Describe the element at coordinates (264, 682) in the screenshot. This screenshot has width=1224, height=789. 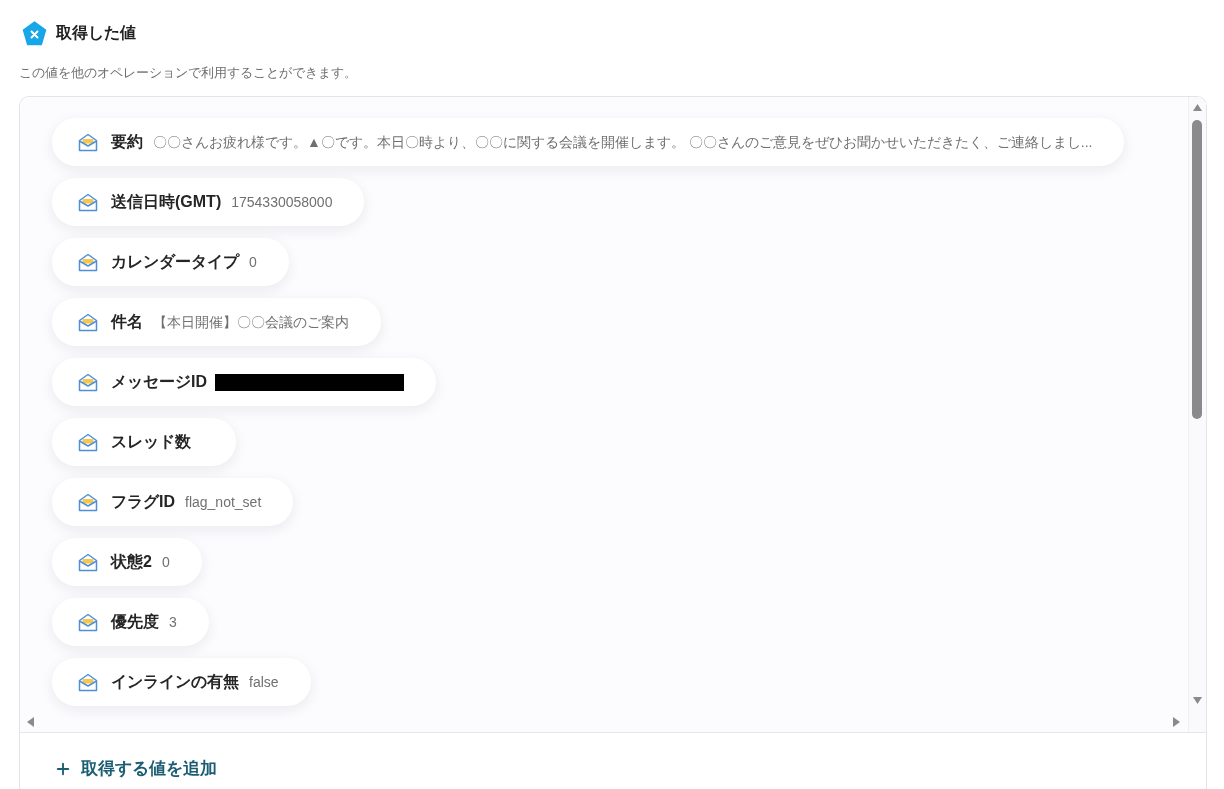
I see `value-text: false` at that location.